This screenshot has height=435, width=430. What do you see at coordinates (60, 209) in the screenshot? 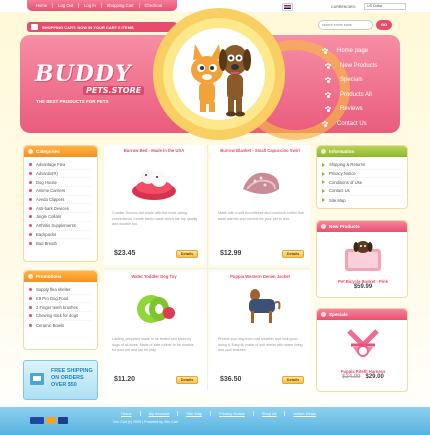
I see `category-item: Anti-bark Devices` at bounding box center [60, 209].